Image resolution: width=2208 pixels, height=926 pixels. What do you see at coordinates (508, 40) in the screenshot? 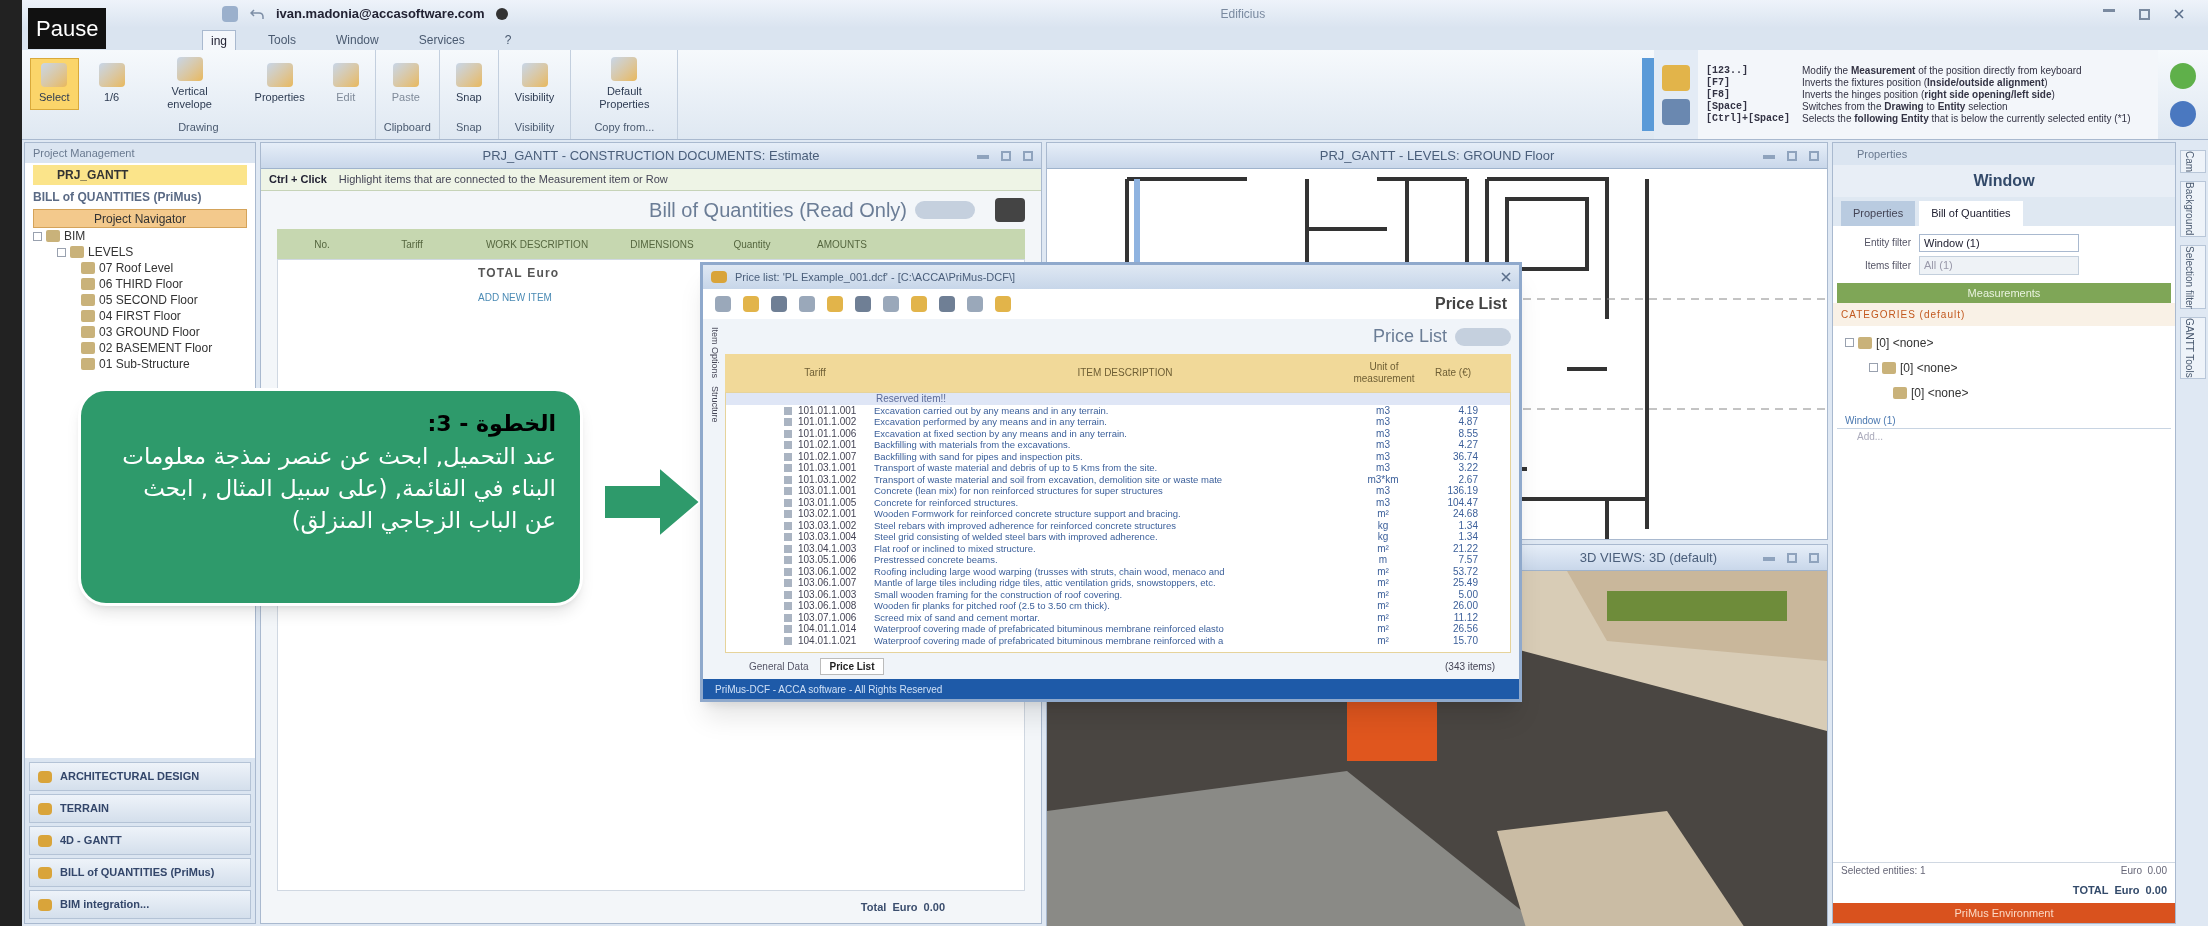
I see `menu-tab: ?` at bounding box center [508, 40].